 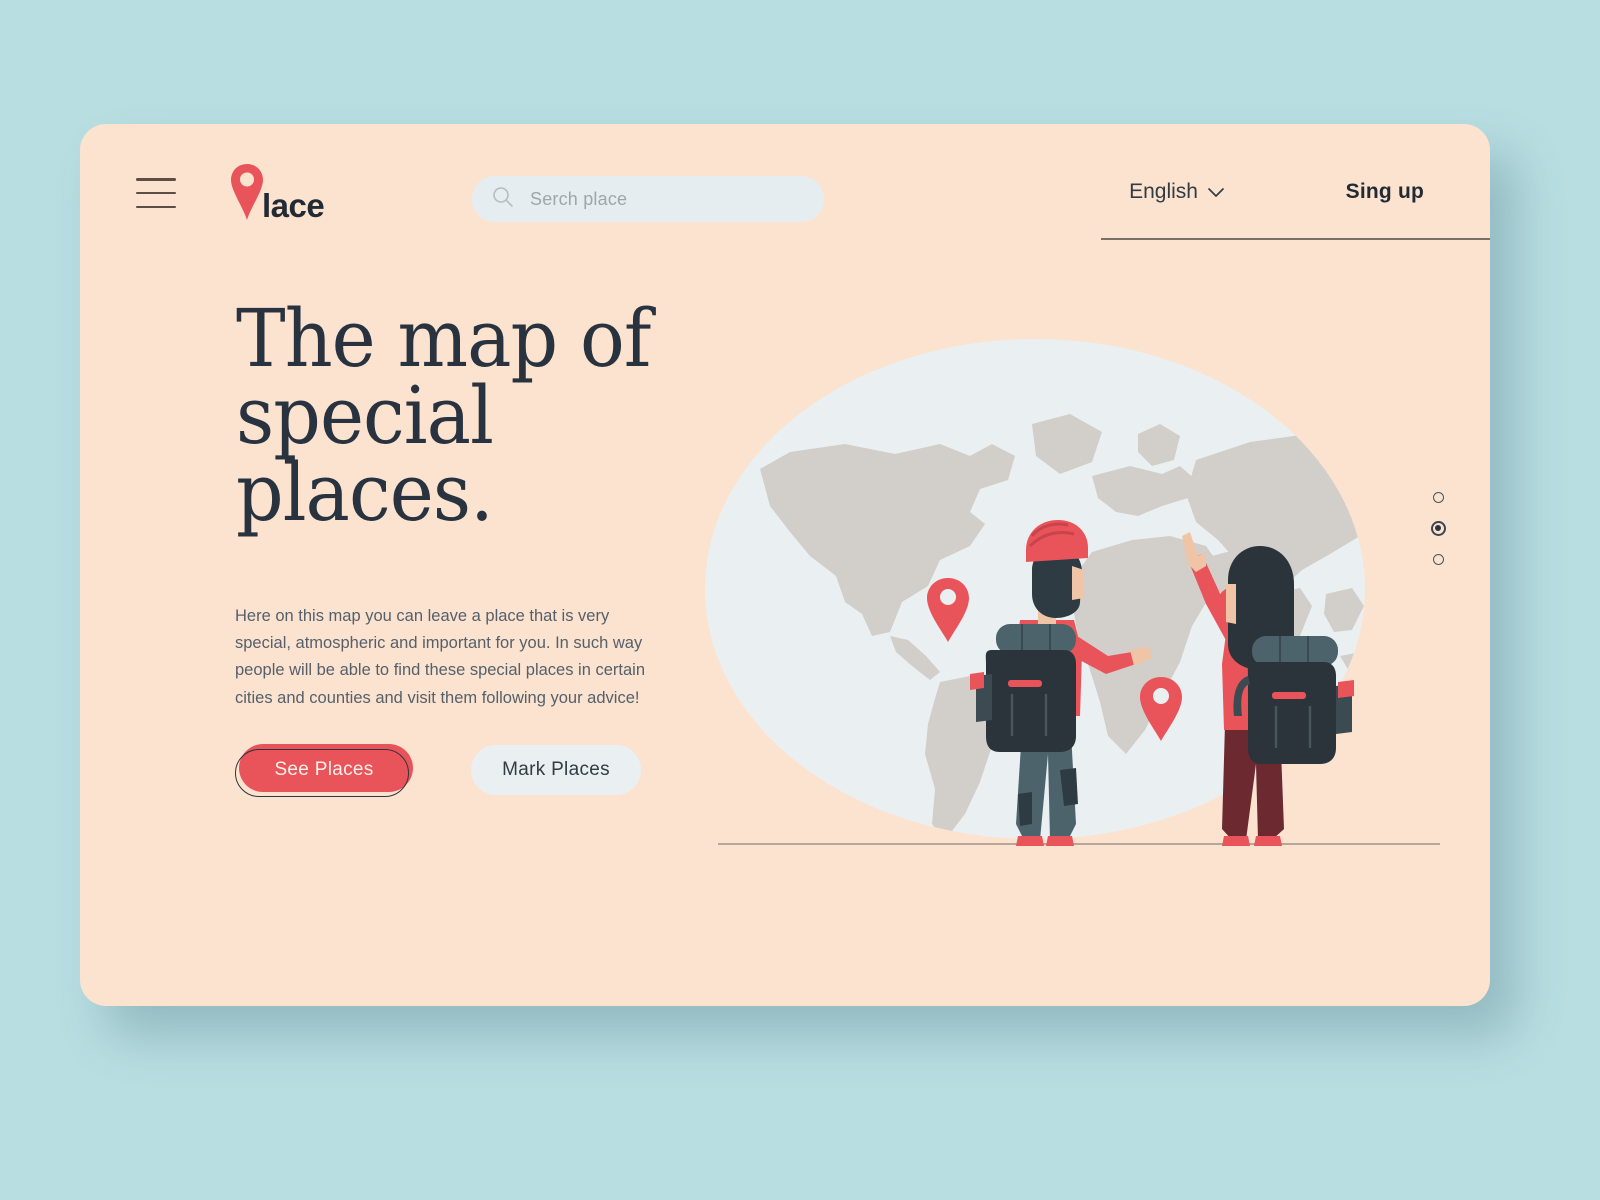 I want to click on site-logo: lace, so click(x=277, y=194).